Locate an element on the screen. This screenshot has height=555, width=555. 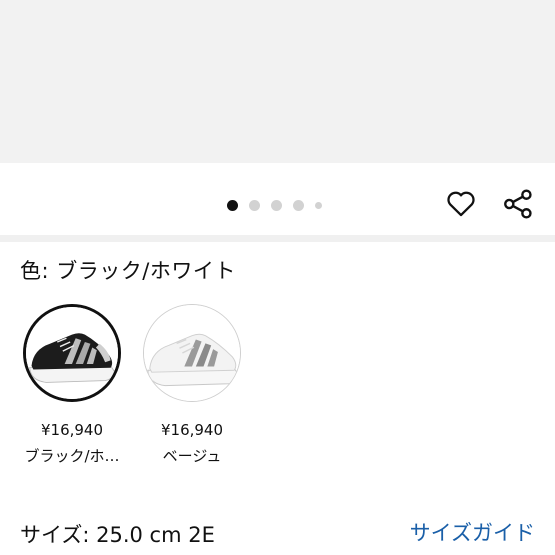
heart-icon is located at coordinates (461, 204).